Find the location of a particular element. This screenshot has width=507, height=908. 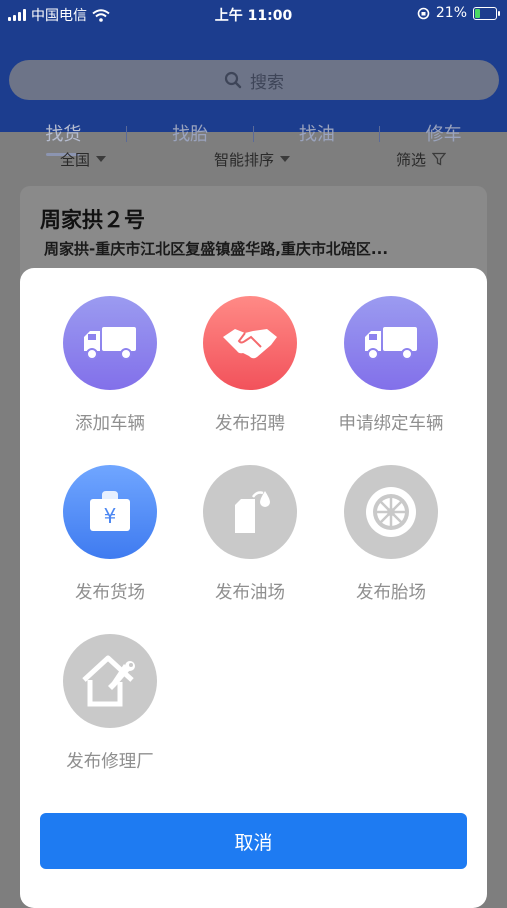

search-placeholder: 搜索 is located at coordinates (267, 82).